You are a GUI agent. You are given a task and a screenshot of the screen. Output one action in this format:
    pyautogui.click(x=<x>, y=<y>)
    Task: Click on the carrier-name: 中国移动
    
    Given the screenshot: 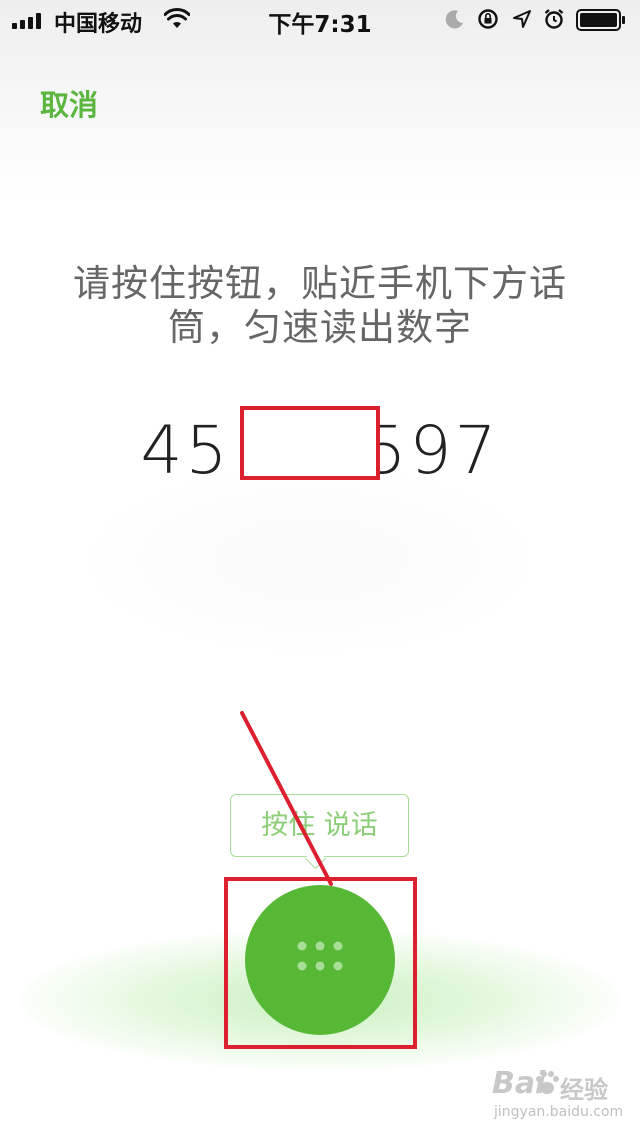 What is the action you would take?
    pyautogui.click(x=98, y=24)
    